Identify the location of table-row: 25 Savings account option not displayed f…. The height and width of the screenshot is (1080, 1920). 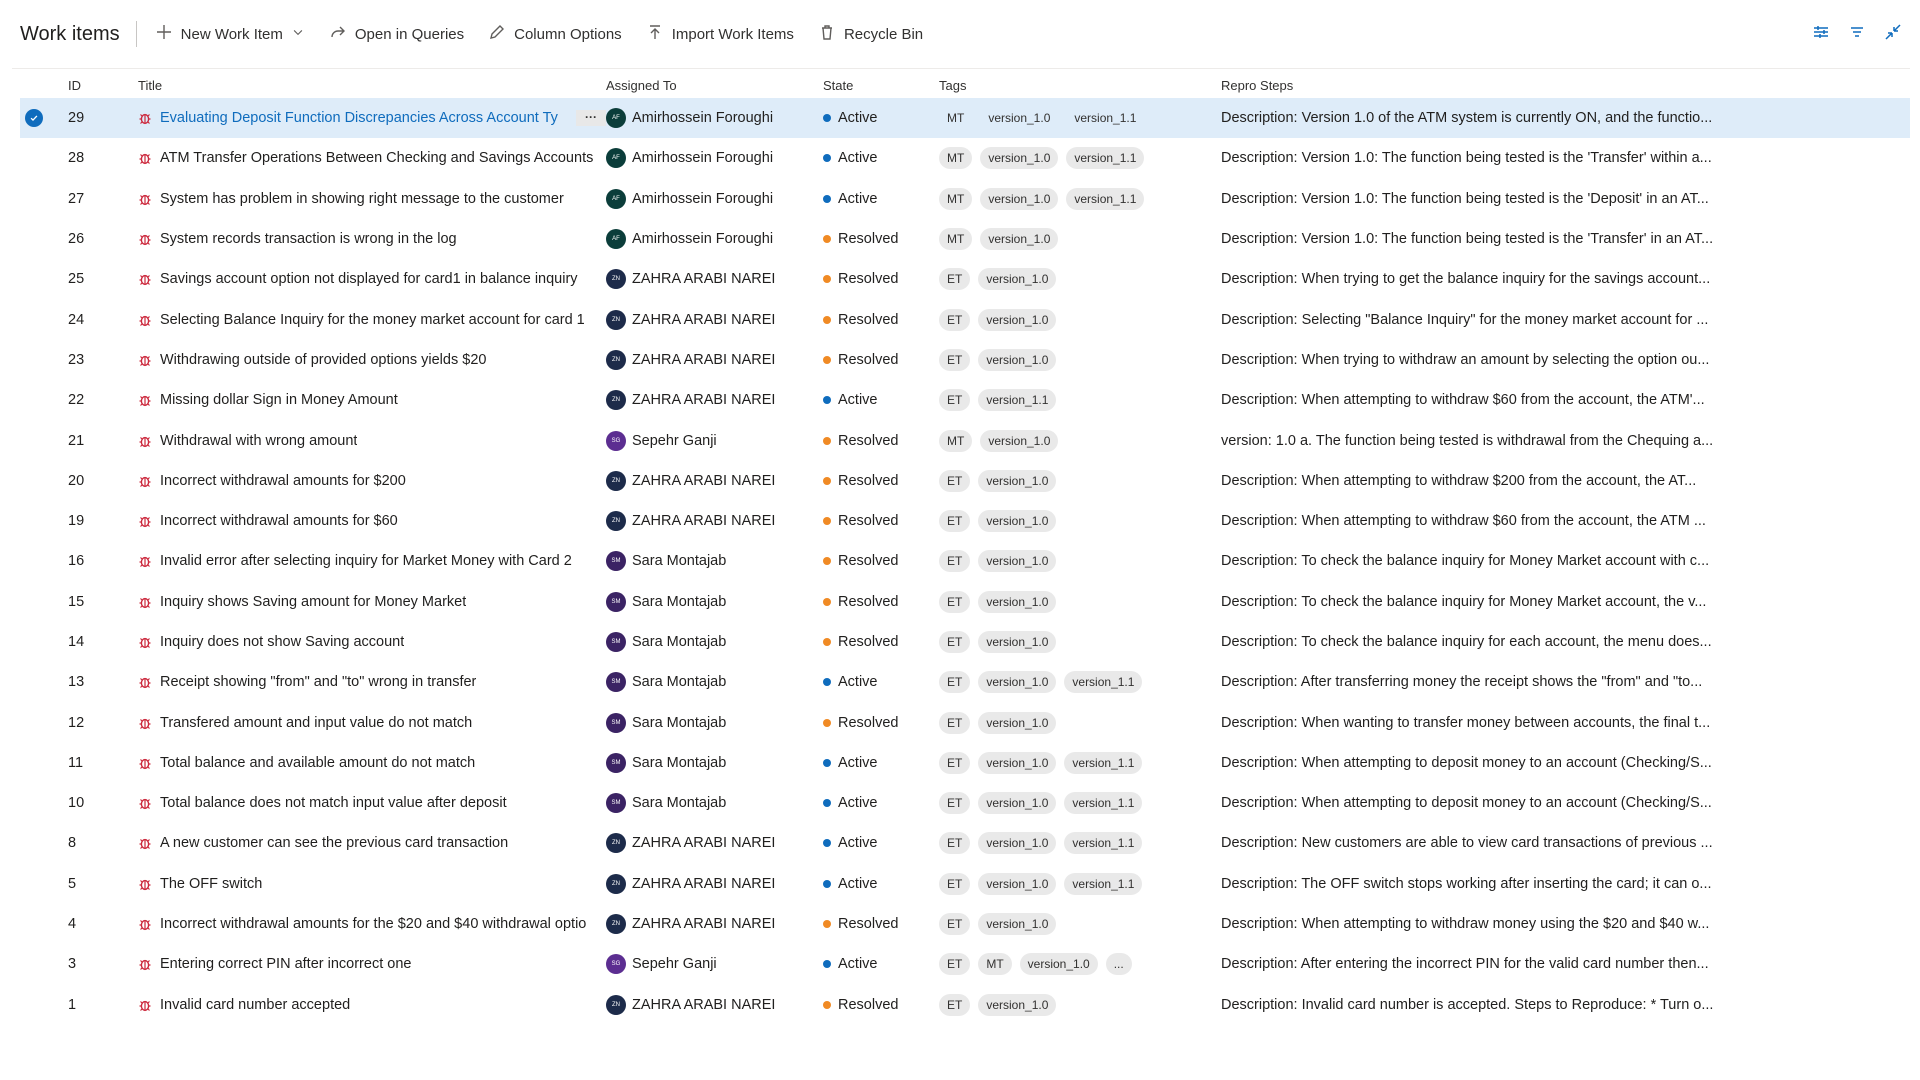
(965, 279).